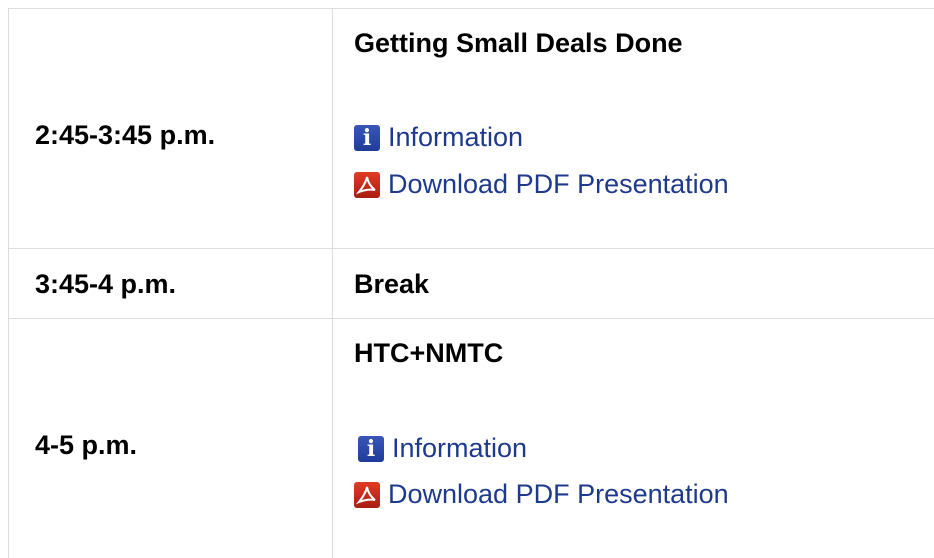 The width and height of the screenshot is (934, 558). What do you see at coordinates (125, 135) in the screenshot?
I see `time-cell: 2:45-3:45 p.m.` at bounding box center [125, 135].